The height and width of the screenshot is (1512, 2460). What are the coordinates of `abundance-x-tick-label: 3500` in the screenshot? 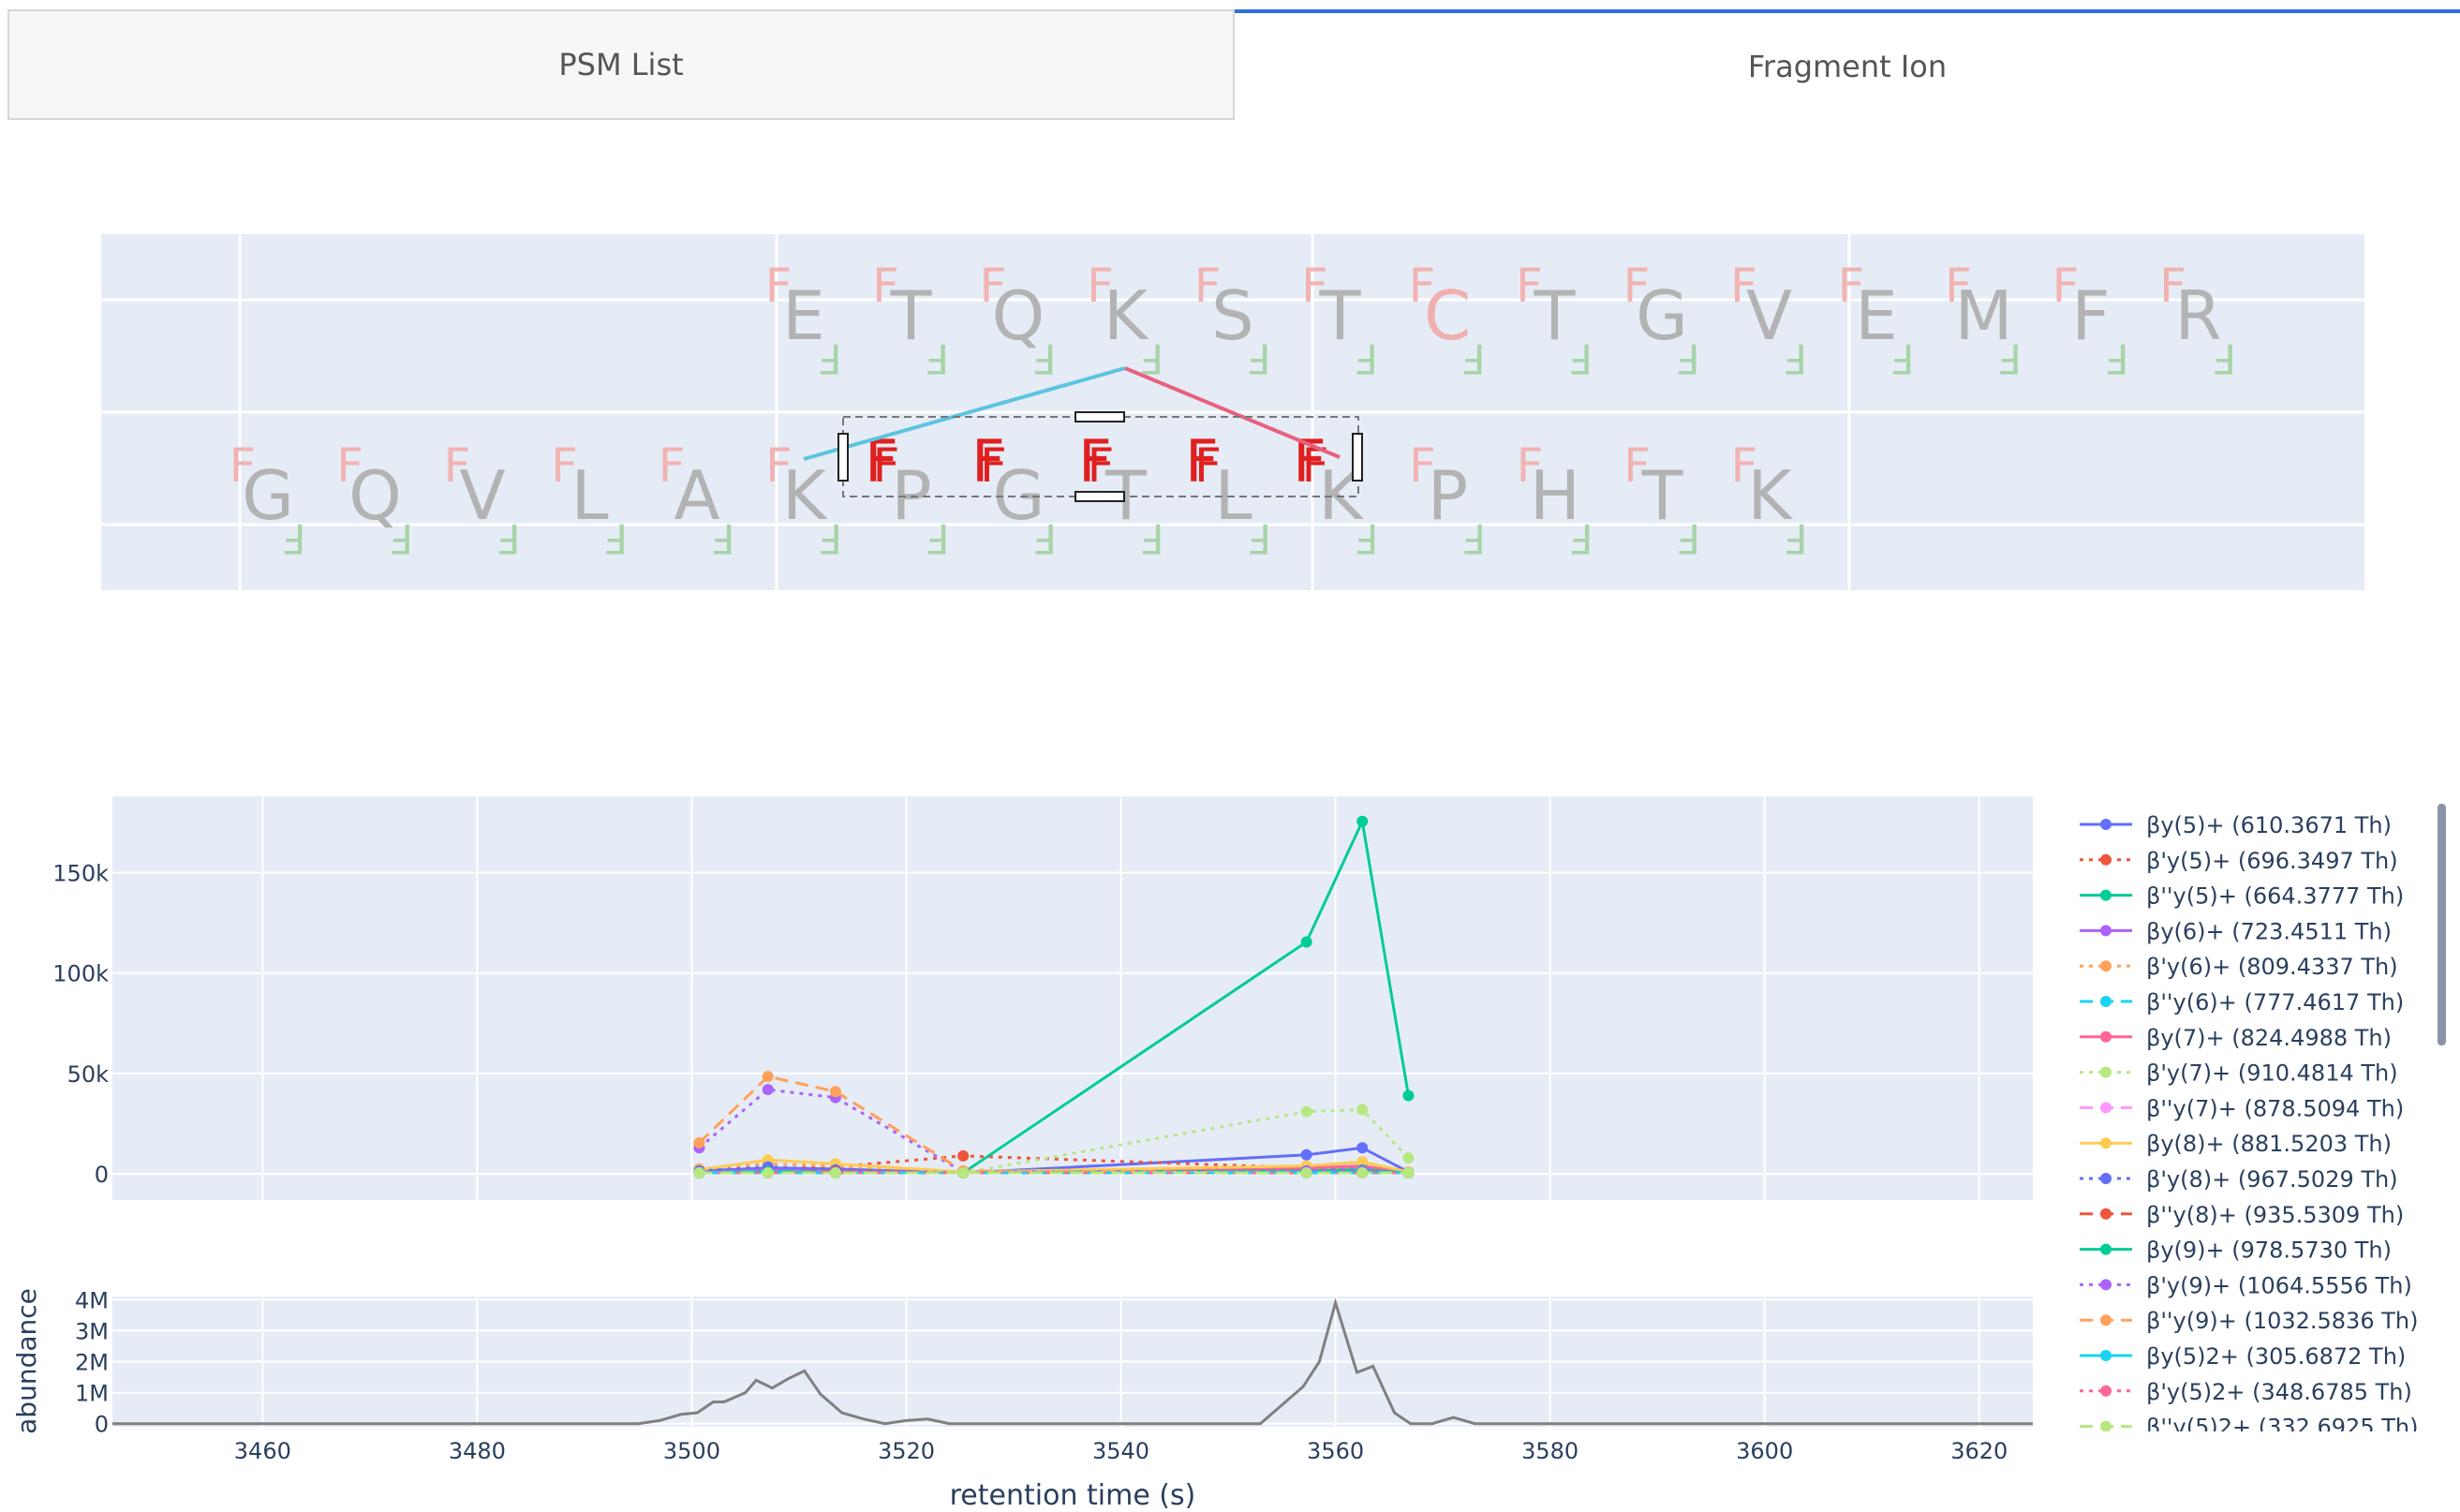 It's located at (691, 1451).